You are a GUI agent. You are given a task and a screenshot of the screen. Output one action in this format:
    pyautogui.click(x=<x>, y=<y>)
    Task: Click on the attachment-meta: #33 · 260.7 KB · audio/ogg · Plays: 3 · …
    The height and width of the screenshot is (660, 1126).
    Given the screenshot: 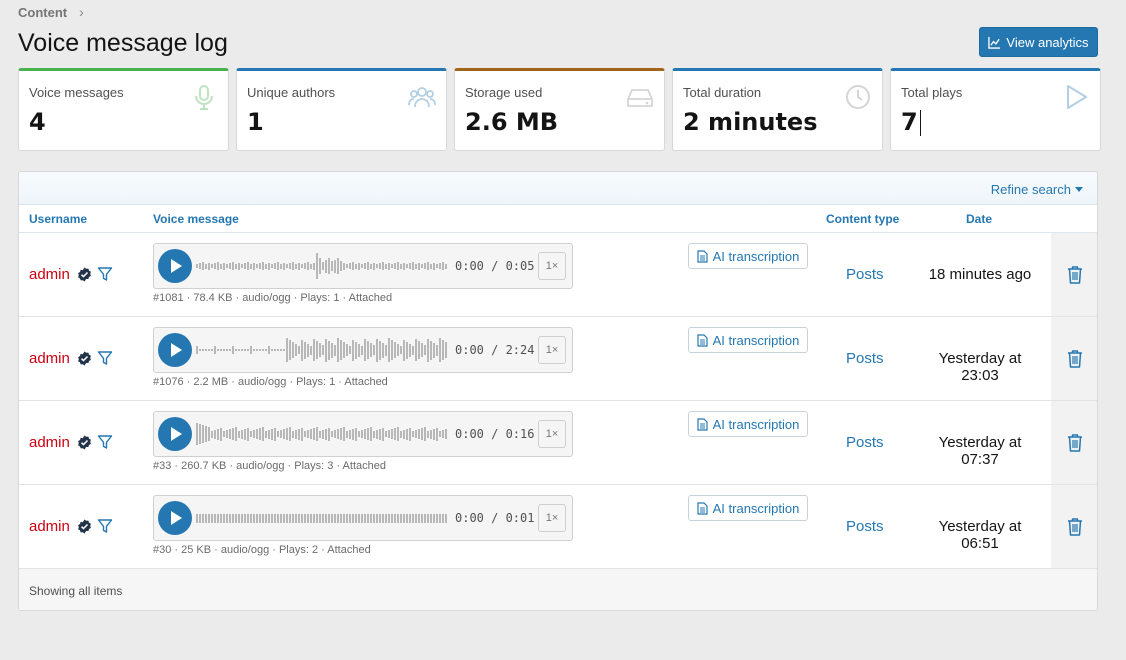 What is the action you would take?
    pyautogui.click(x=269, y=466)
    